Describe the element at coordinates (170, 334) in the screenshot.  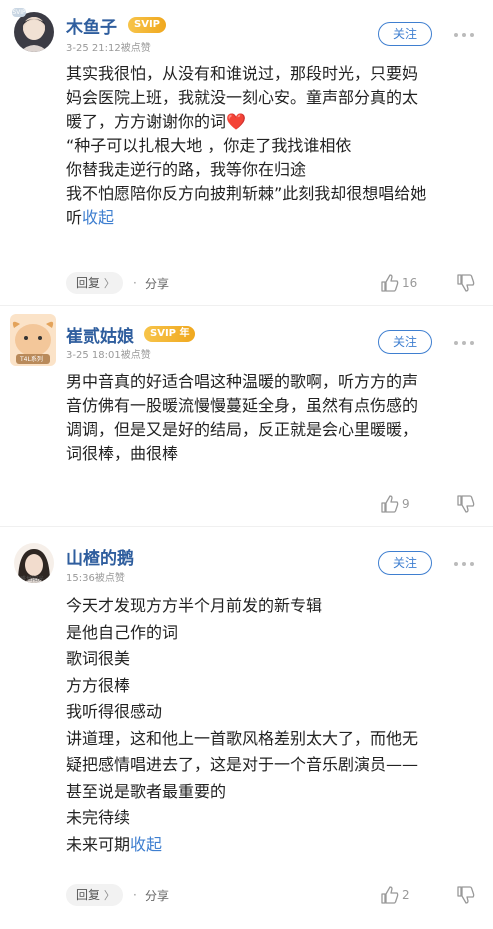
I see `svip-badge: SVIP 年` at that location.